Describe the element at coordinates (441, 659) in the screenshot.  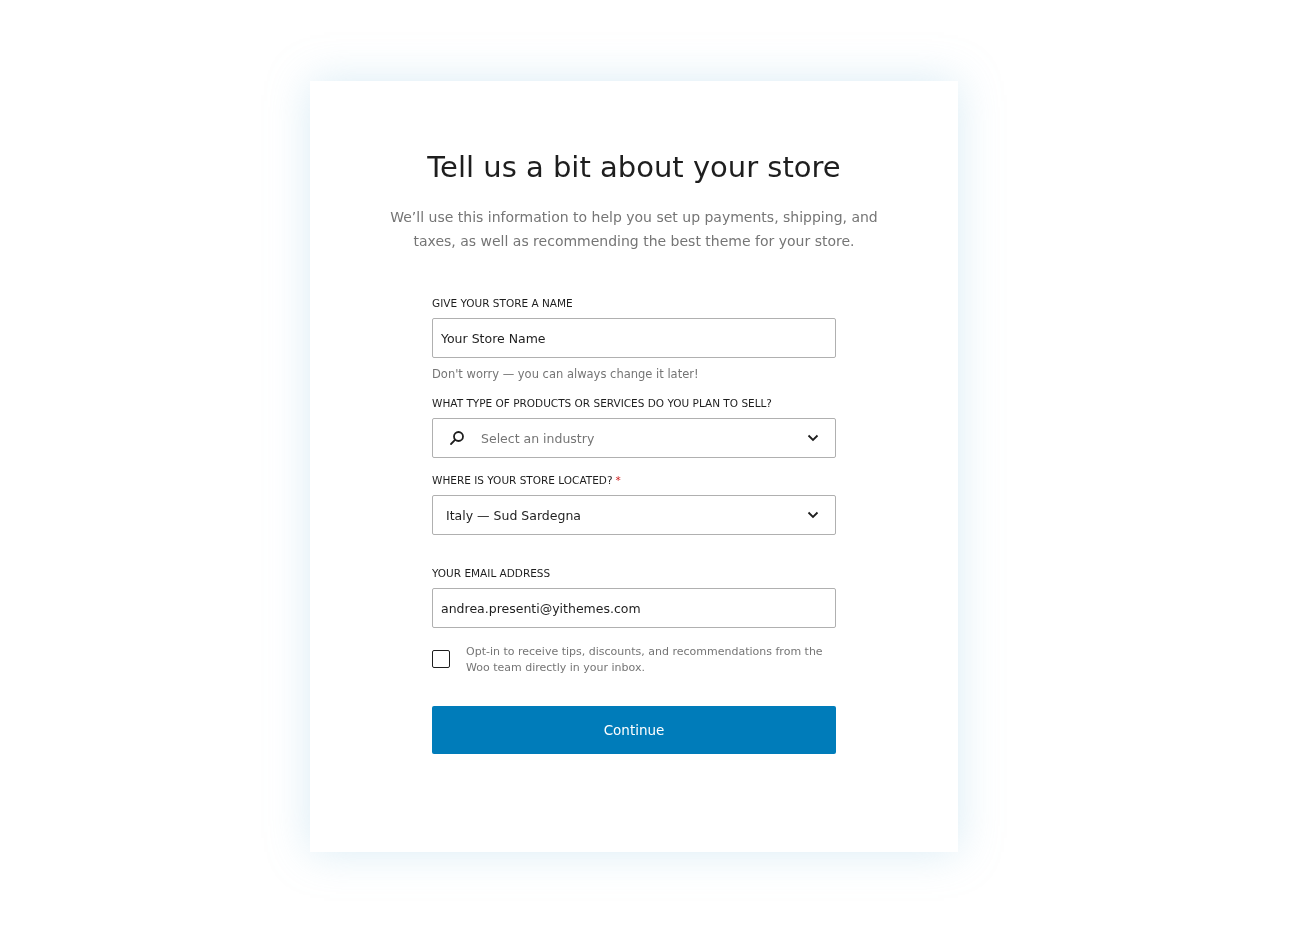
I see `opt-in-checkbox` at that location.